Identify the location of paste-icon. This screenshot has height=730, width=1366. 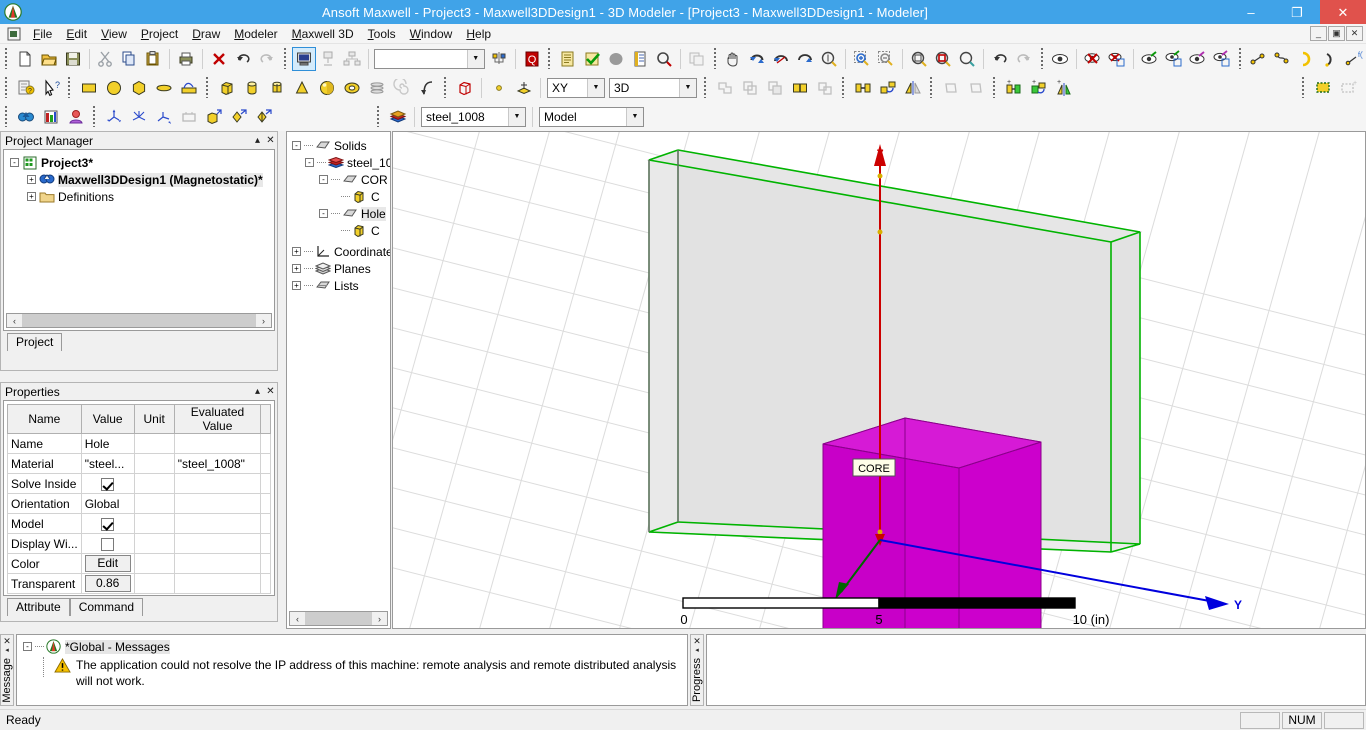
(153, 59).